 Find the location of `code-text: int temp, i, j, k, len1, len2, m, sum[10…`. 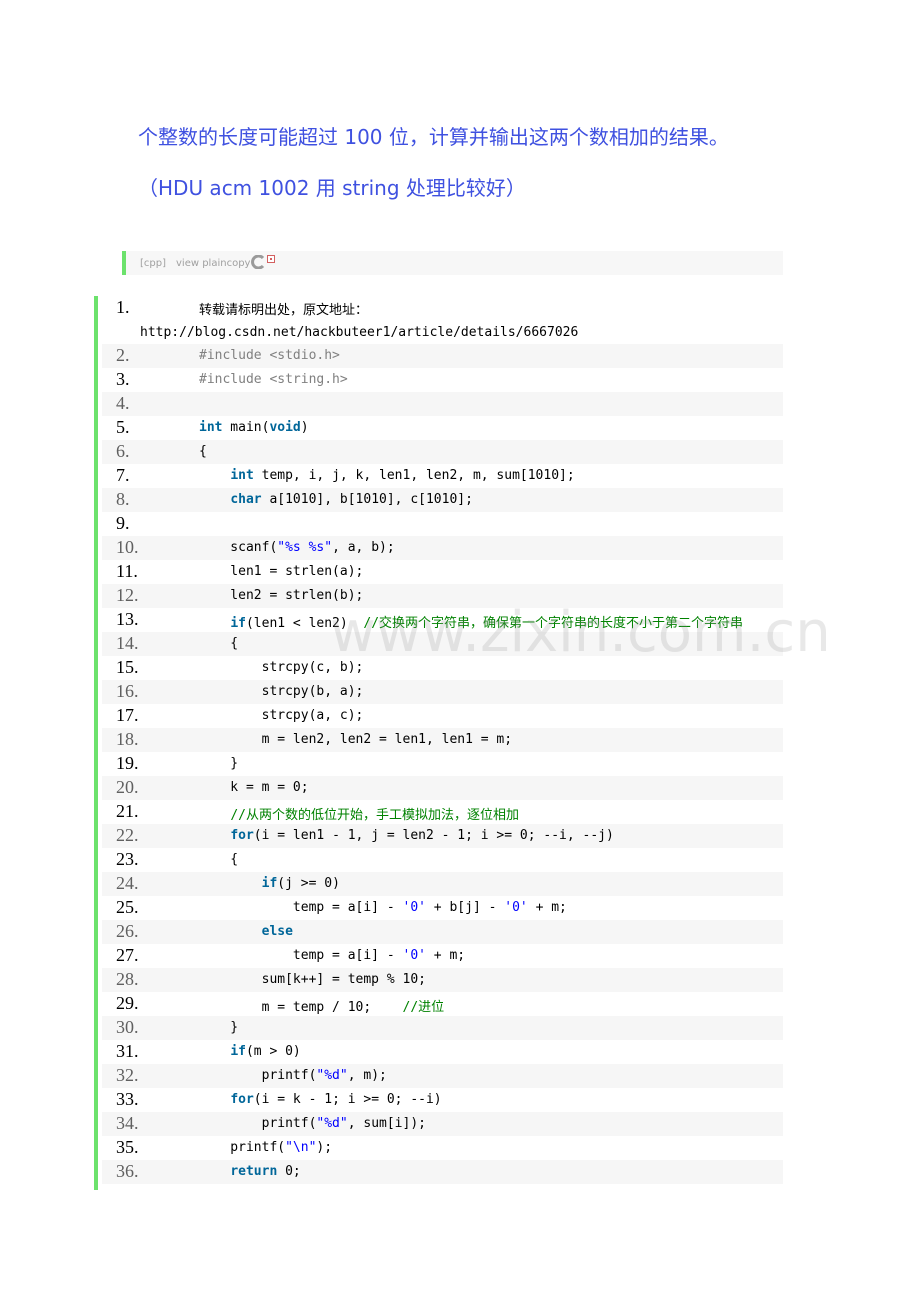

code-text: int temp, i, j, k, len1, len2, m, sum[10… is located at coordinates (387, 475).